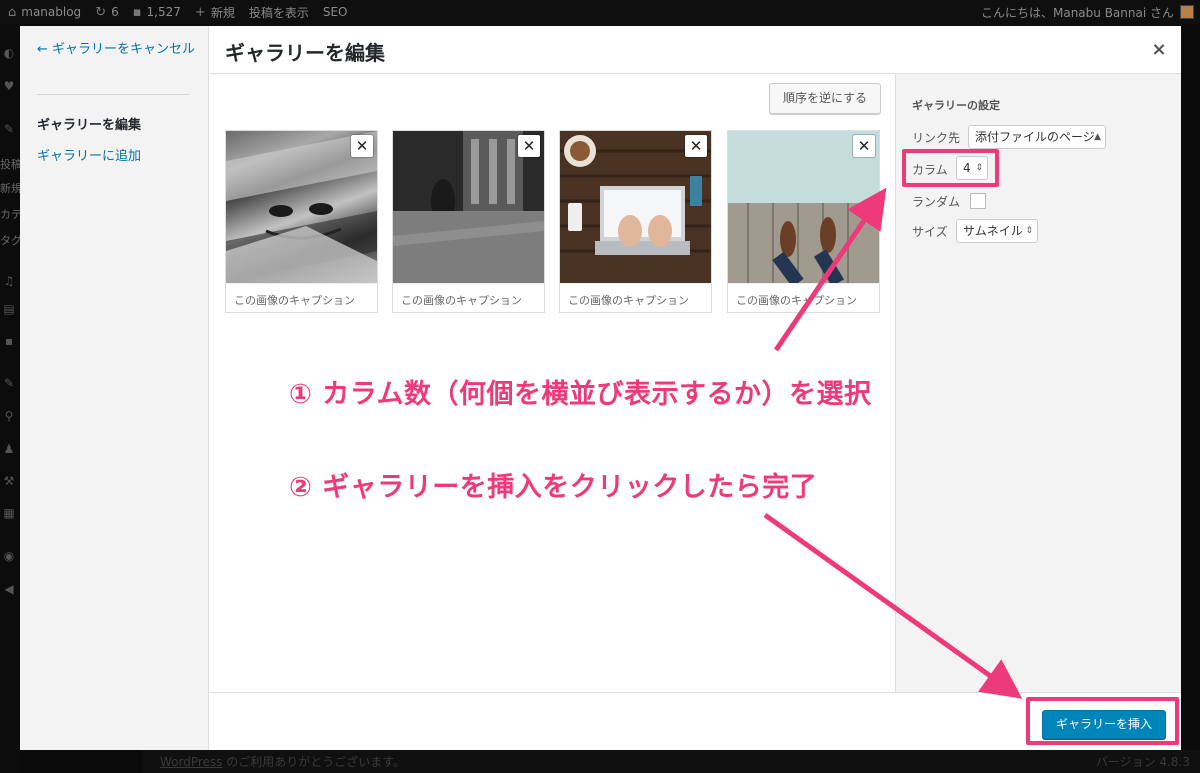 The height and width of the screenshot is (773, 1200). Describe the element at coordinates (830, 269) in the screenshot. I see `arrow-to-columns` at that location.